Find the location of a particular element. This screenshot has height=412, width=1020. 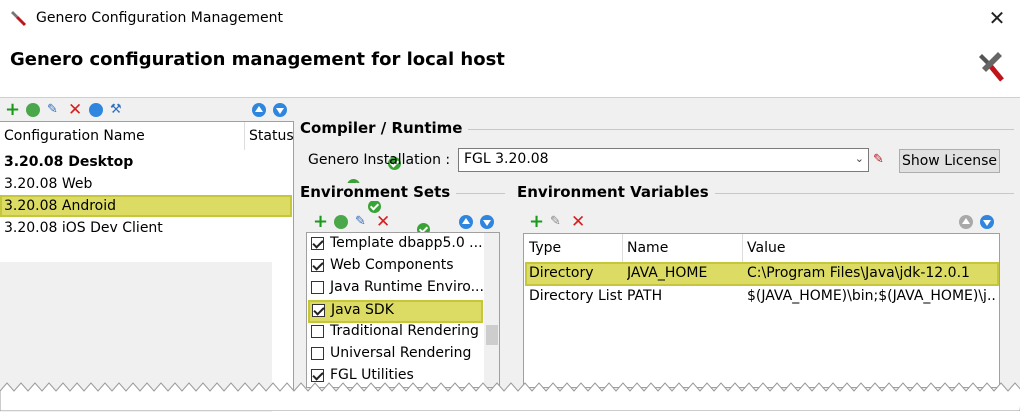

check-icon is located at coordinates (96, 110).